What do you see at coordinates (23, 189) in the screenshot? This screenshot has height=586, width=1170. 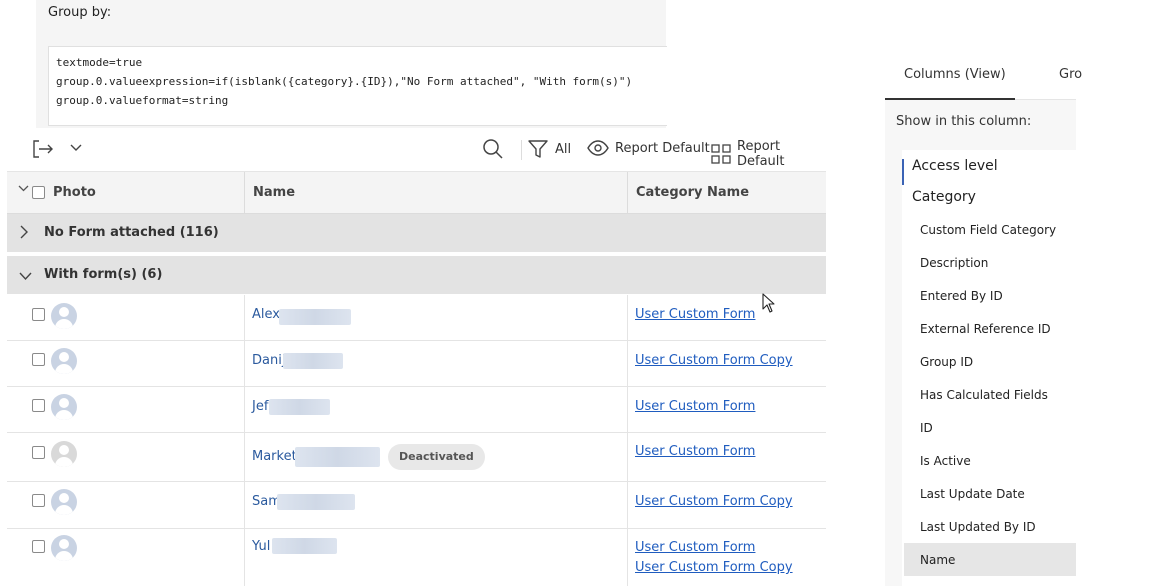 I see `expand-all-icon` at bounding box center [23, 189].